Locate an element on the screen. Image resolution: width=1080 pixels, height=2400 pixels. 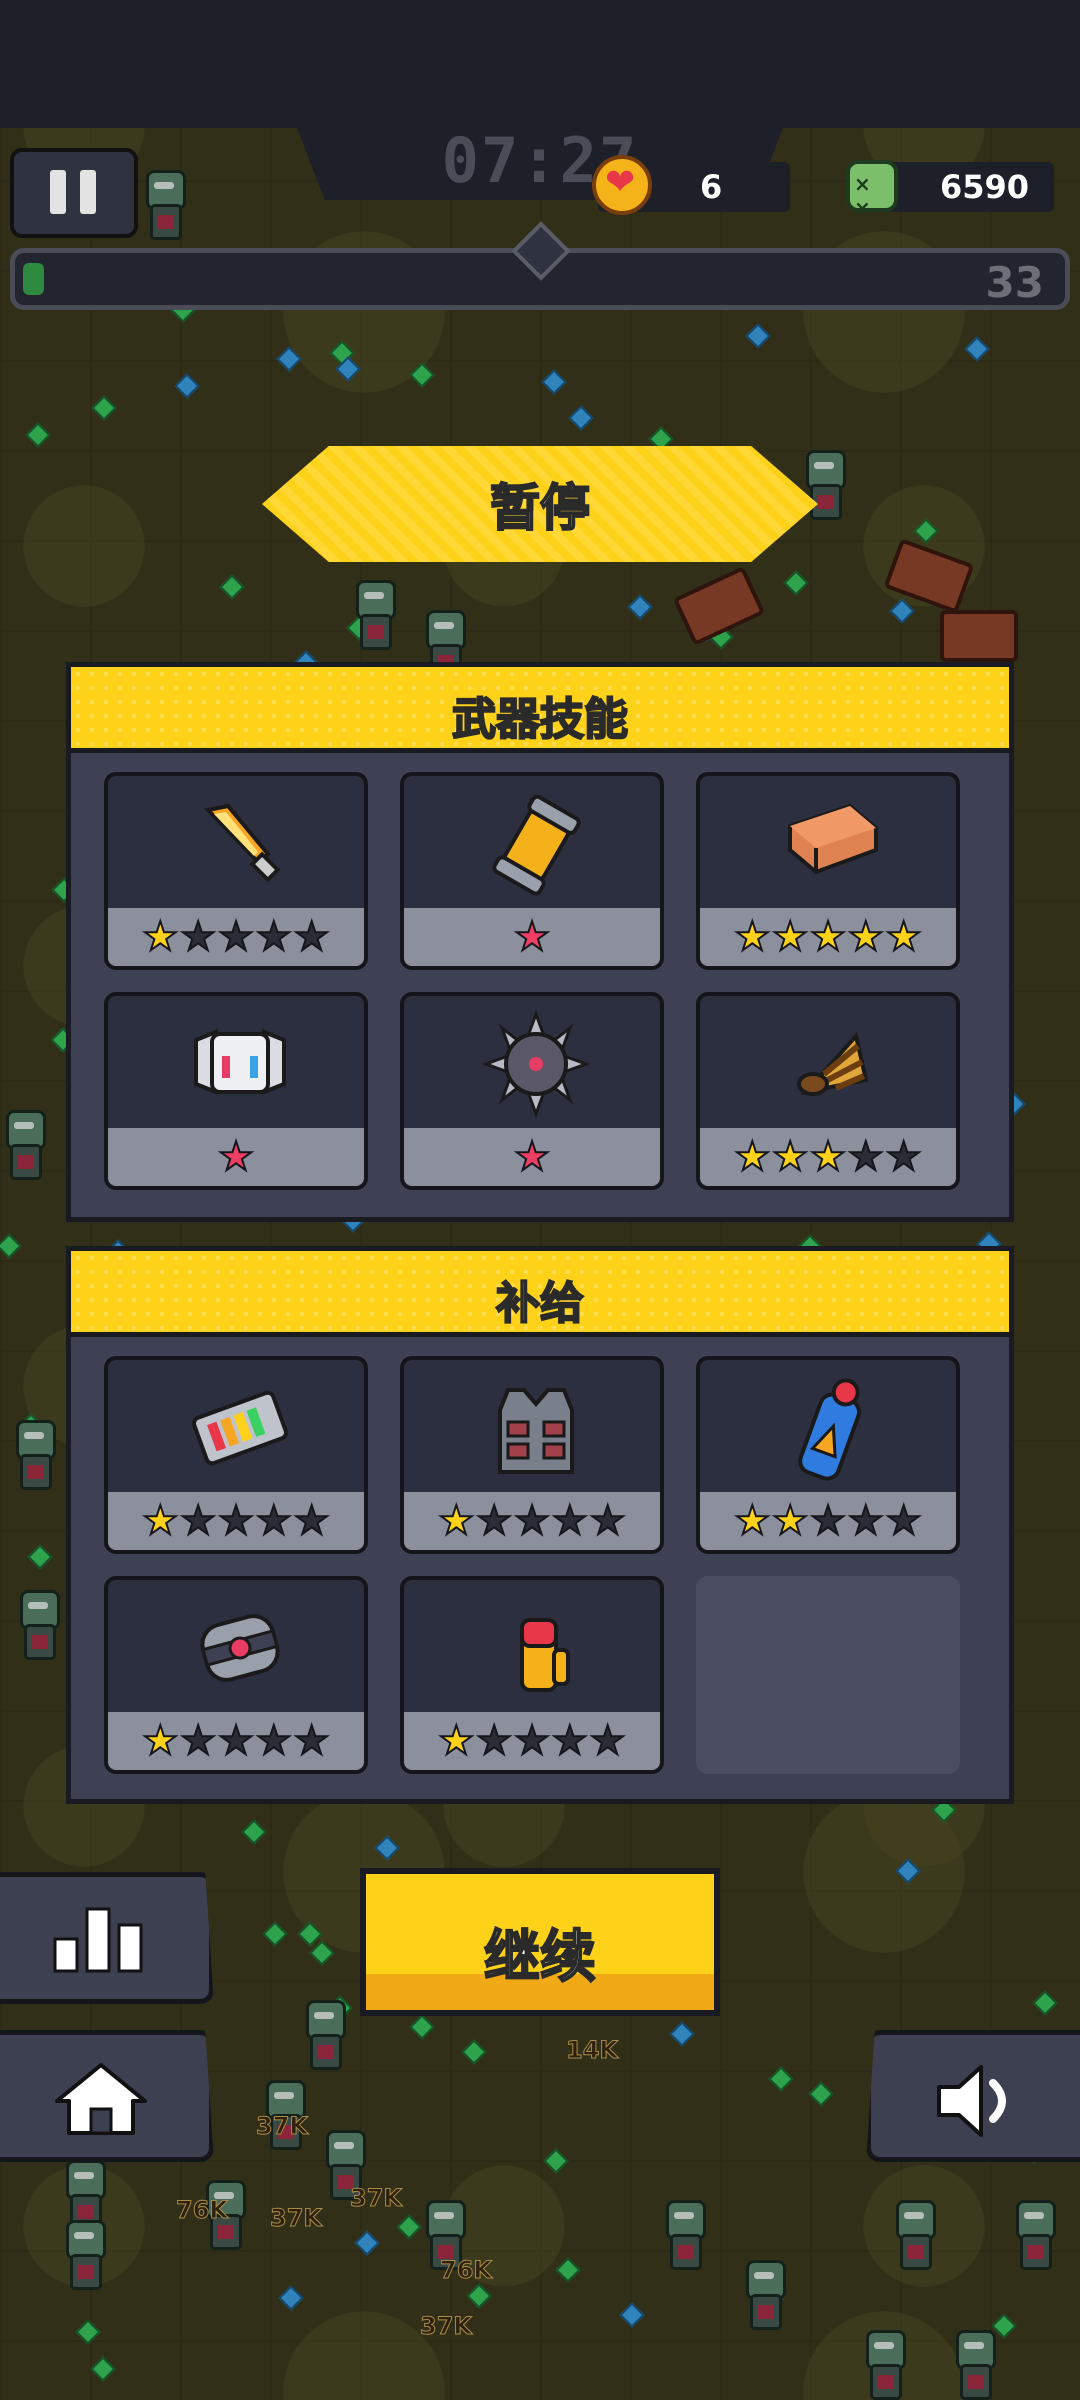
energy-drink-icon is located at coordinates (828, 1428).